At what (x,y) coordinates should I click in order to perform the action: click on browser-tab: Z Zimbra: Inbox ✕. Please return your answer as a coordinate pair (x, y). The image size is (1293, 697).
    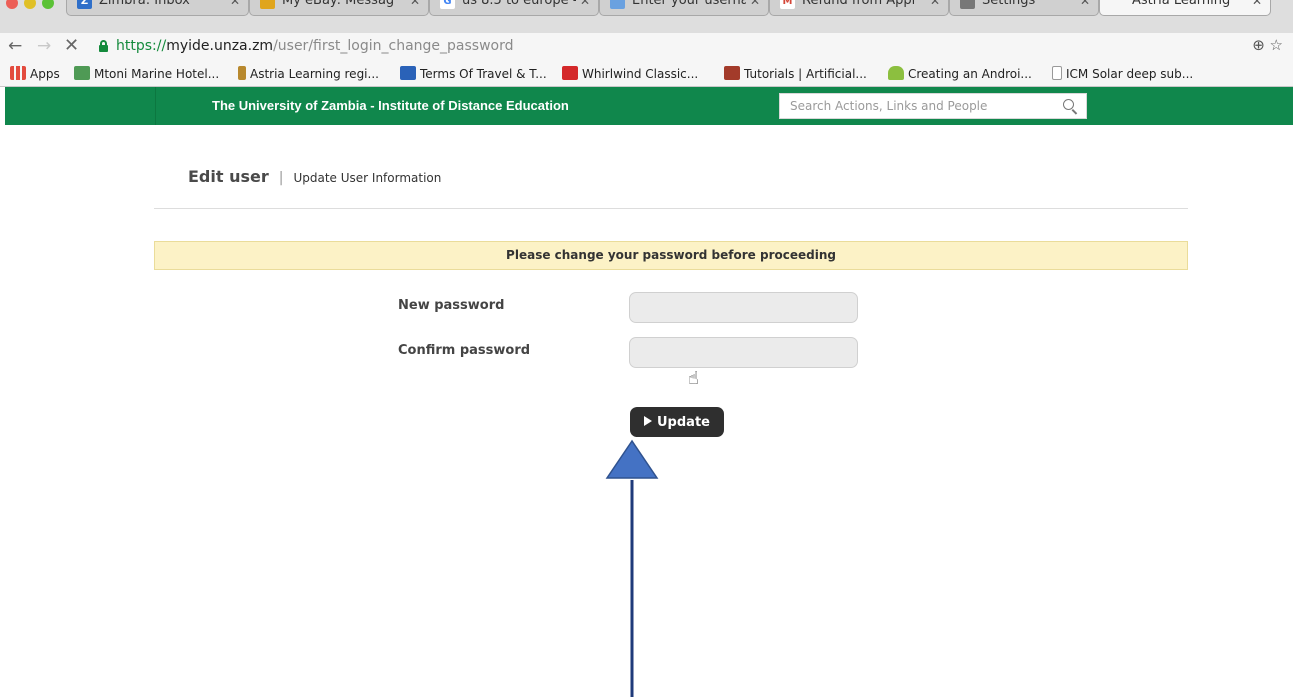
    Looking at the image, I should click on (157, 8).